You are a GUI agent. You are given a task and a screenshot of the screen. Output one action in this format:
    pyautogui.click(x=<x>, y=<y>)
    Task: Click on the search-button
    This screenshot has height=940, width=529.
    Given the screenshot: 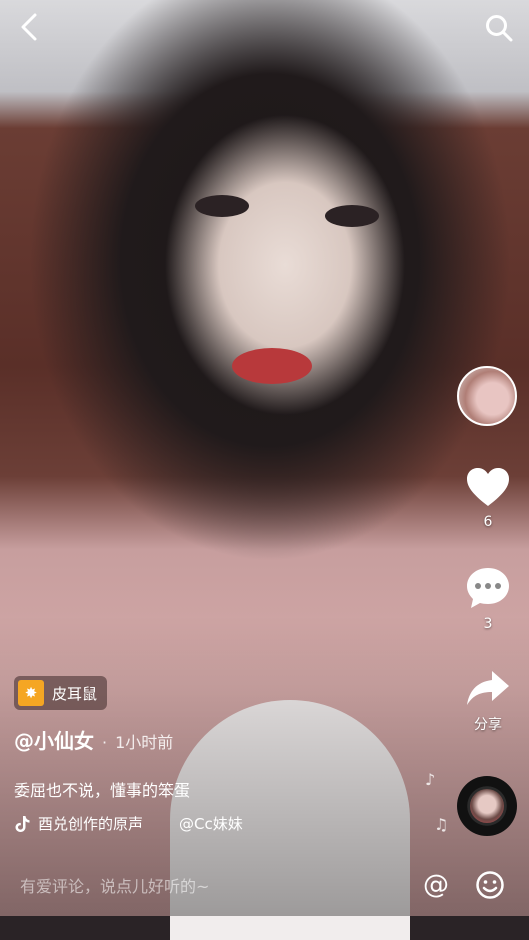 What is the action you would take?
    pyautogui.click(x=499, y=28)
    